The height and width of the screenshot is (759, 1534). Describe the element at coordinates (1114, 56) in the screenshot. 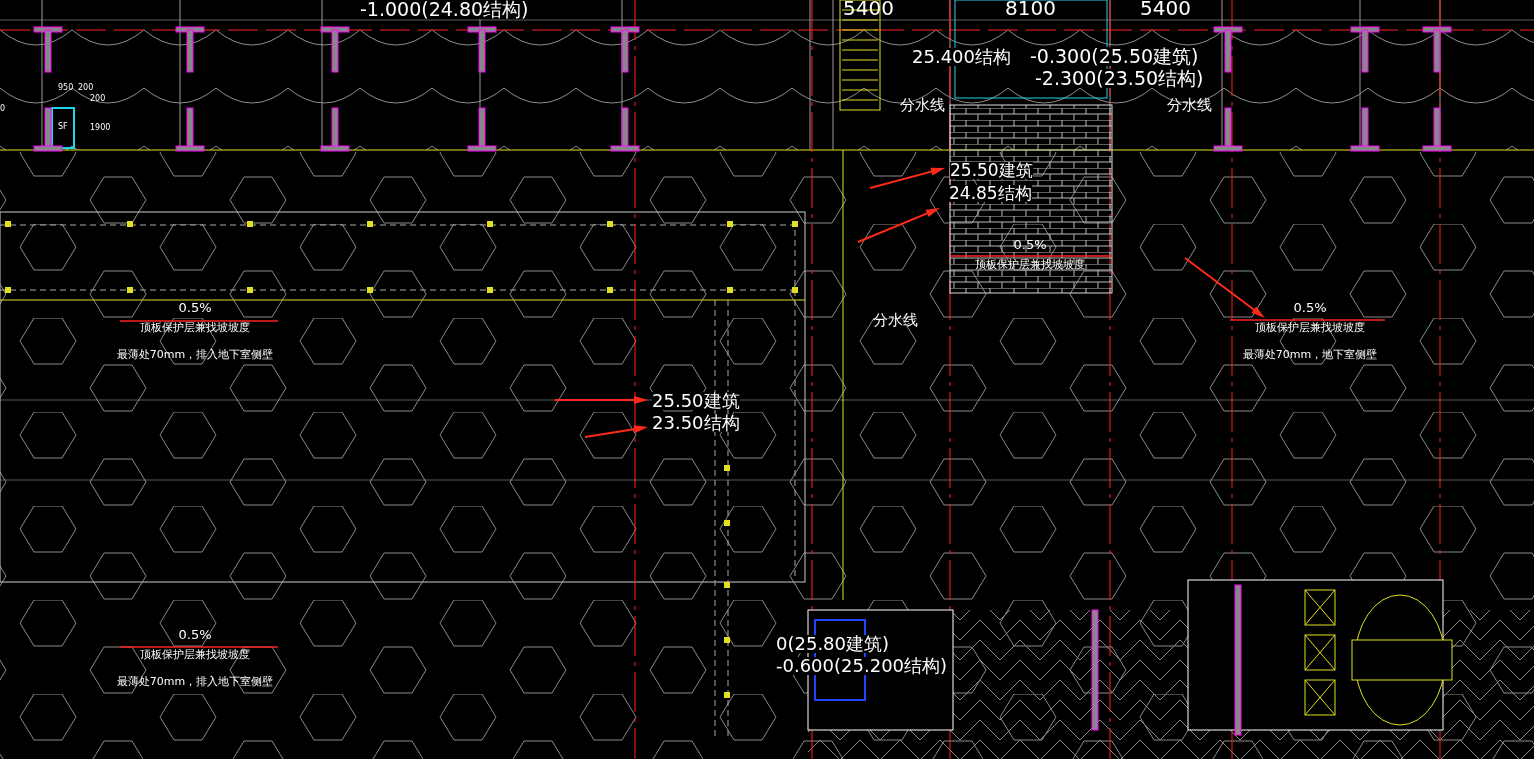

I see `elevation-label: -0.300(25.50建筑)` at that location.